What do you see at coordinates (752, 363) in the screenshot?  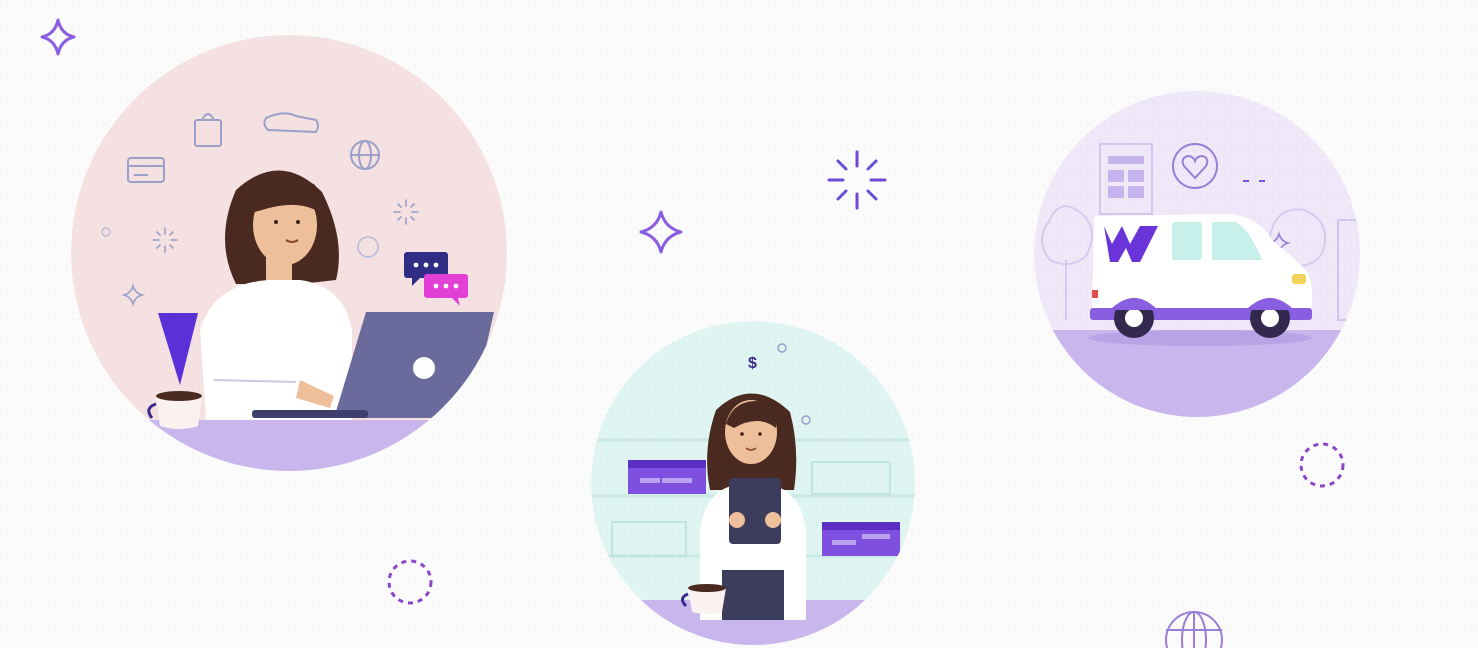 I see `dollar-icon: $` at bounding box center [752, 363].